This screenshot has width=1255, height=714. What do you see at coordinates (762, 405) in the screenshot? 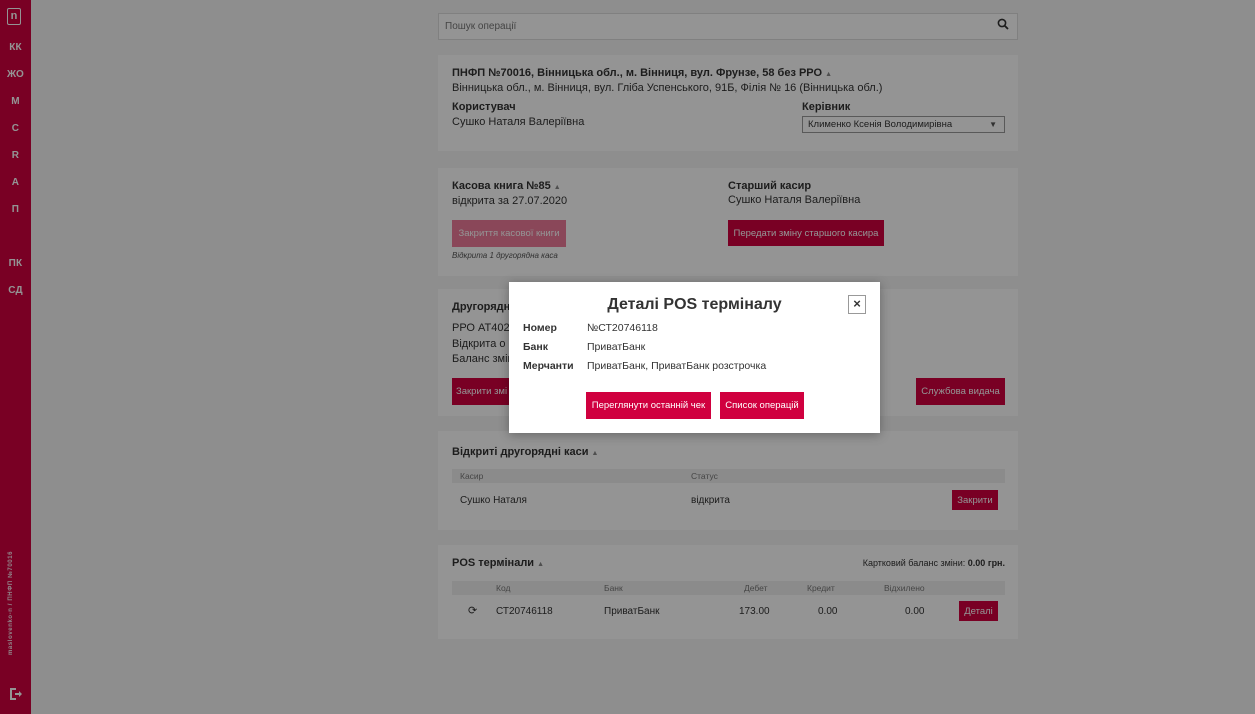
I see `operations-list-button: Список операцій` at bounding box center [762, 405].